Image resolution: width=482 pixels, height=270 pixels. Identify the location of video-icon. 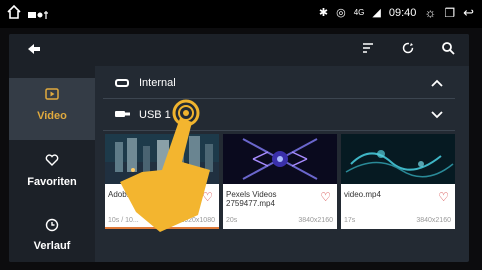
(52, 96).